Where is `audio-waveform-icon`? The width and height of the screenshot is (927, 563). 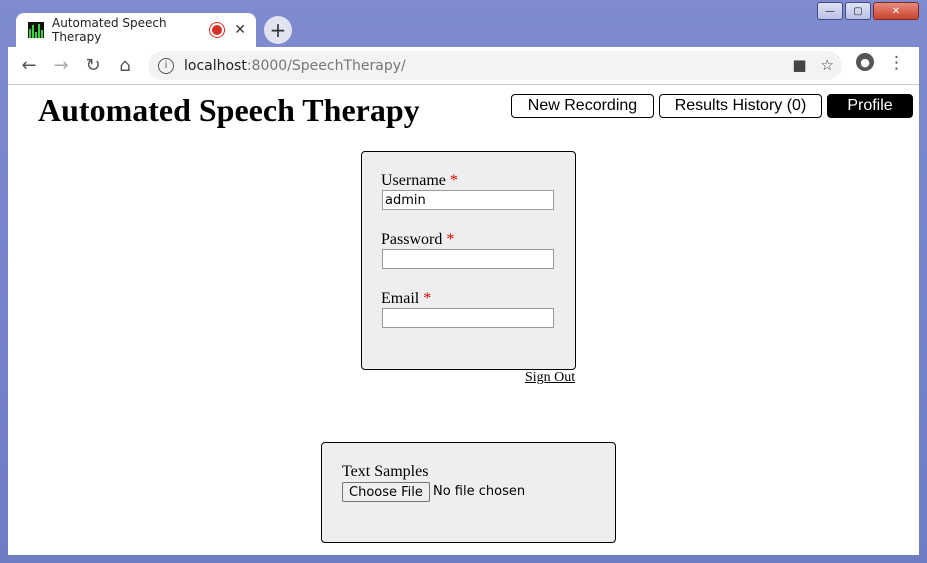
audio-waveform-icon is located at coordinates (36, 30).